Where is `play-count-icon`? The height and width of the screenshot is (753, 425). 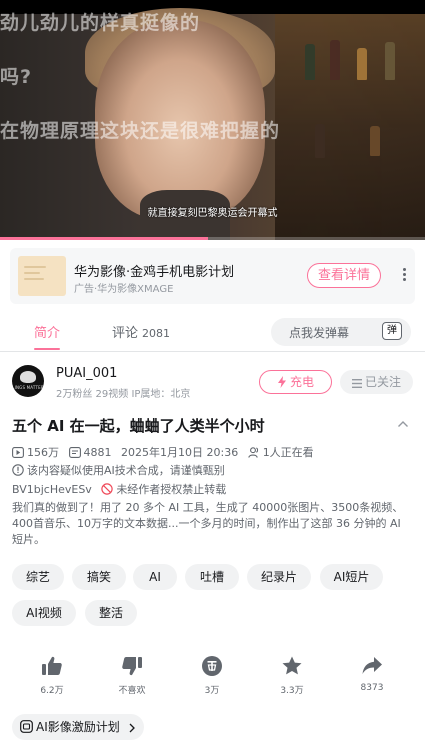
play-count-icon is located at coordinates (18, 452).